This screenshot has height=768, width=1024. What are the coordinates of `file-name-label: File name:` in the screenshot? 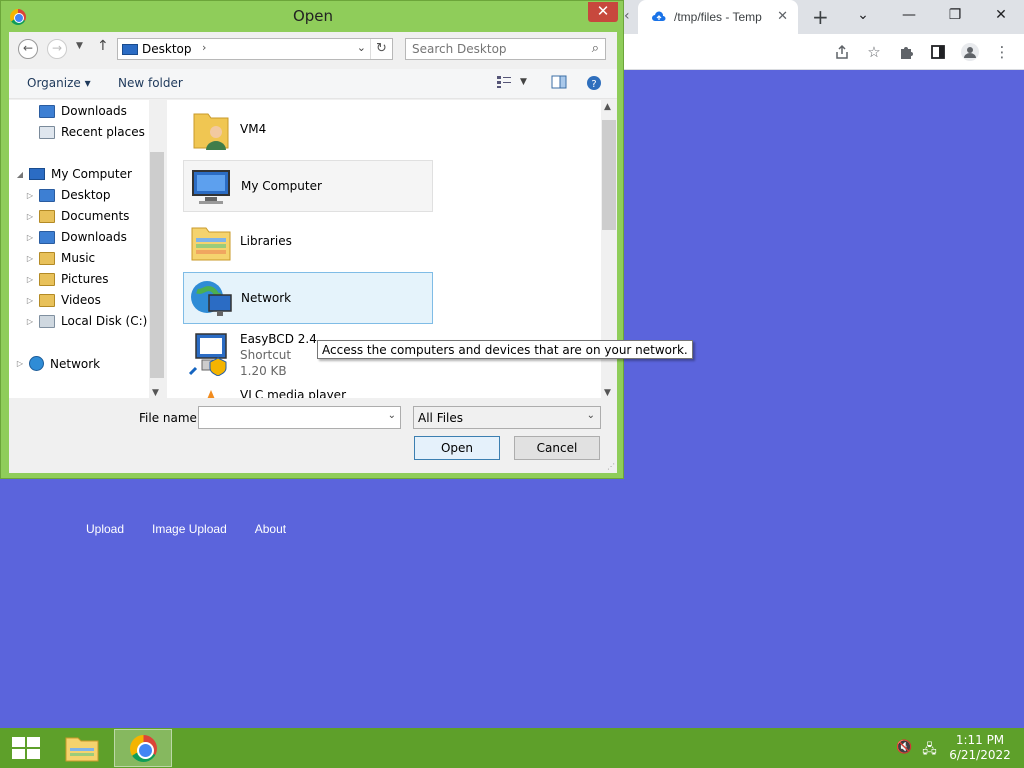 It's located at (170, 418).